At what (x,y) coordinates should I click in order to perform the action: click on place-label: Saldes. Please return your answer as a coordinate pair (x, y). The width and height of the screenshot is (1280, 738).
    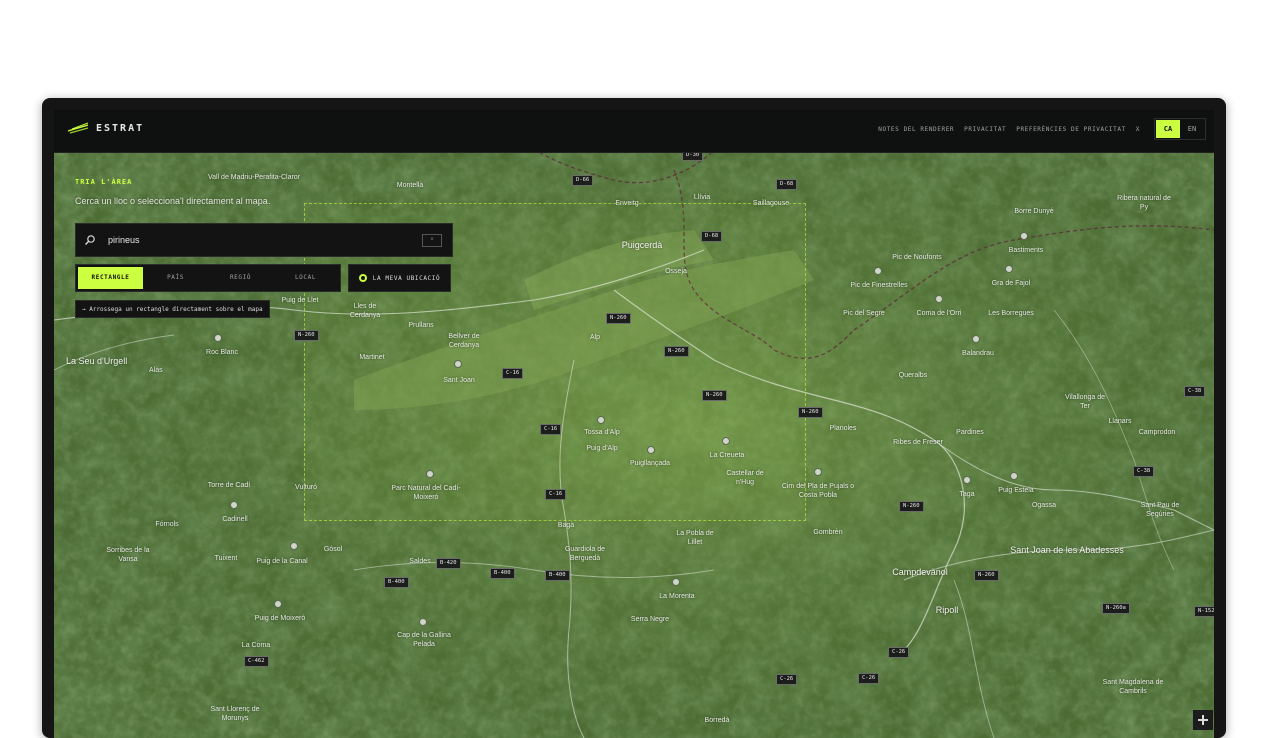
    Looking at the image, I should click on (420, 561).